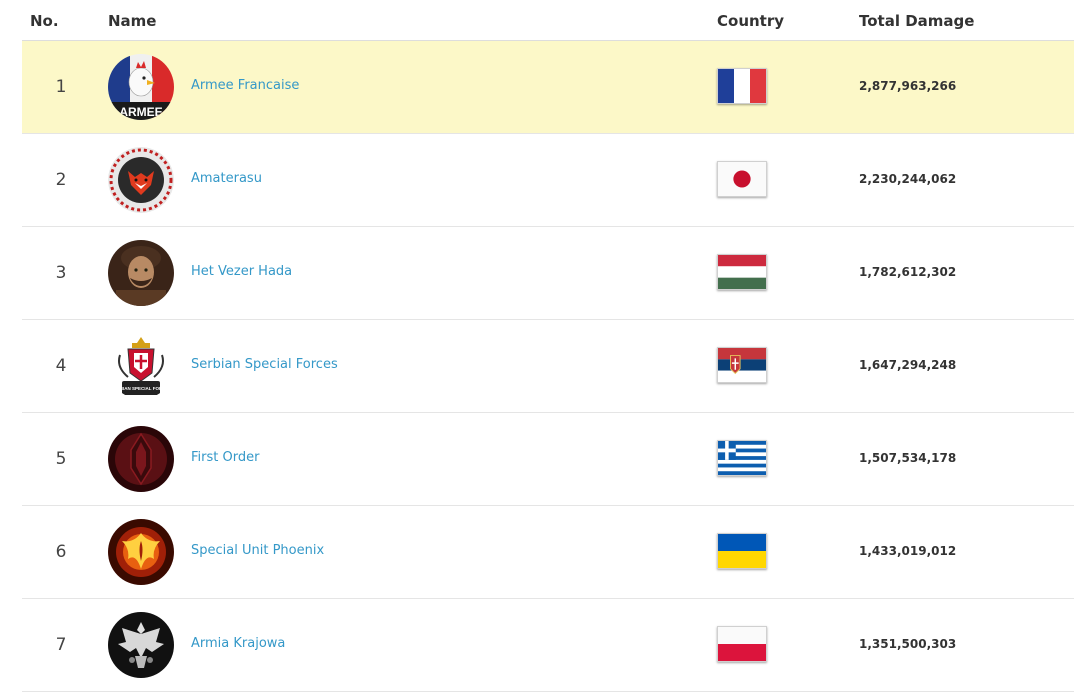 This screenshot has width=1085, height=695. What do you see at coordinates (132, 21) in the screenshot?
I see `header-name: Name` at bounding box center [132, 21].